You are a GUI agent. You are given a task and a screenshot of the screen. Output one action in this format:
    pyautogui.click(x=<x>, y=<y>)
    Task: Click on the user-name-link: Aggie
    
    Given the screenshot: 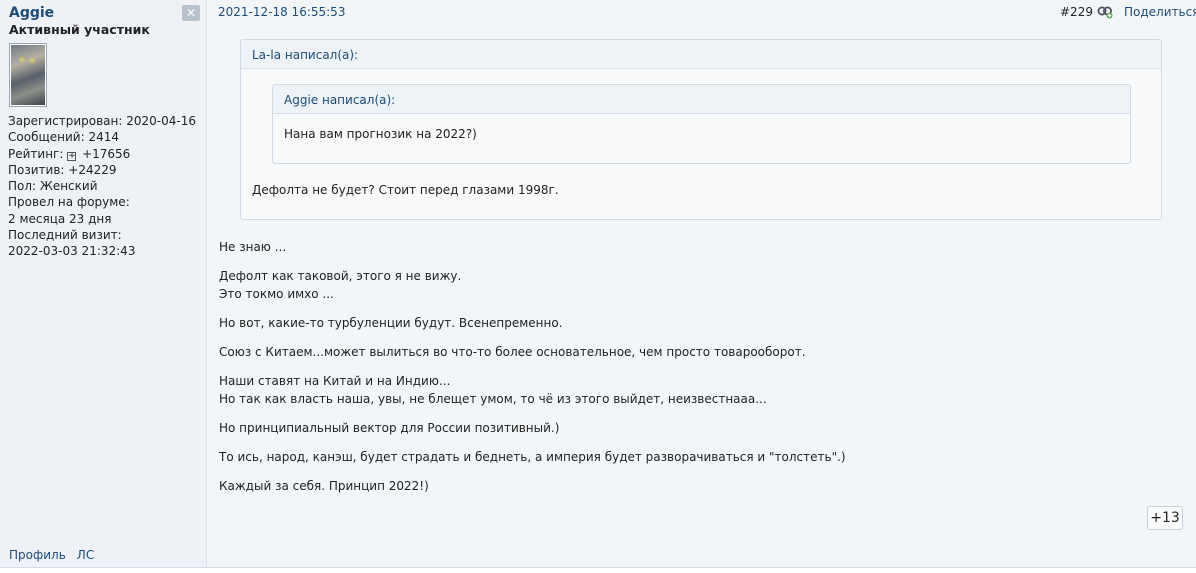 What is the action you would take?
    pyautogui.click(x=31, y=13)
    